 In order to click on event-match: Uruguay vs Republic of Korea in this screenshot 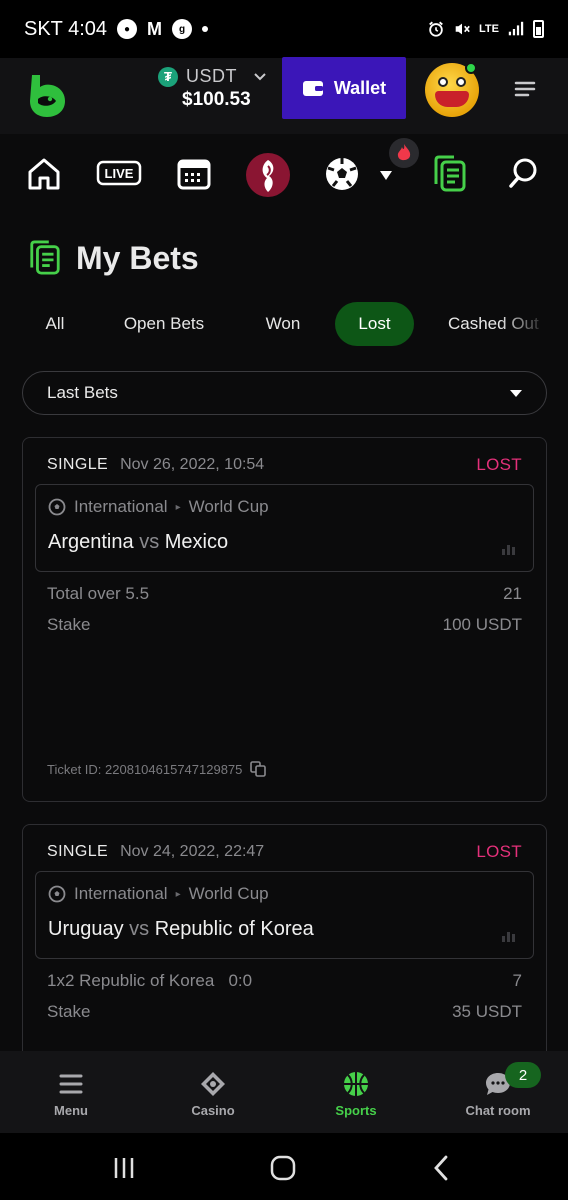, I will do `click(284, 929)`.